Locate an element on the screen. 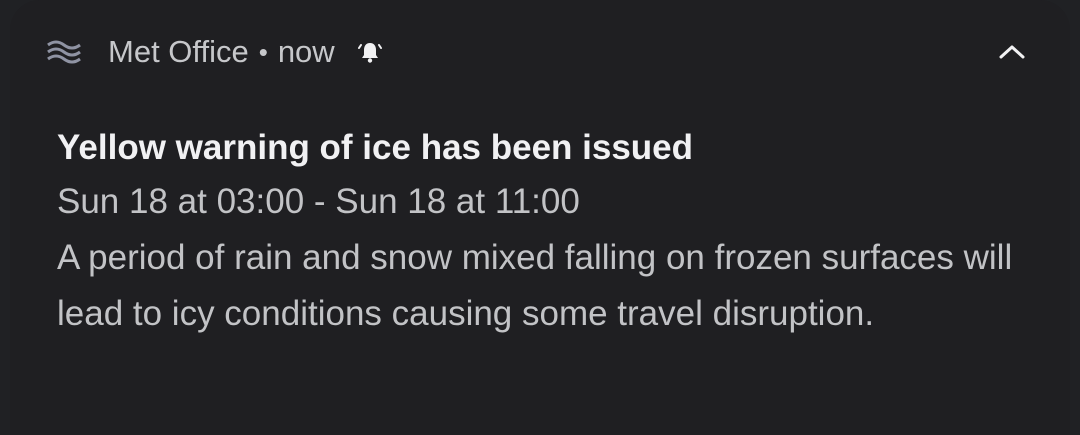 The width and height of the screenshot is (1080, 435). app-name: Met Office is located at coordinates (178, 51).